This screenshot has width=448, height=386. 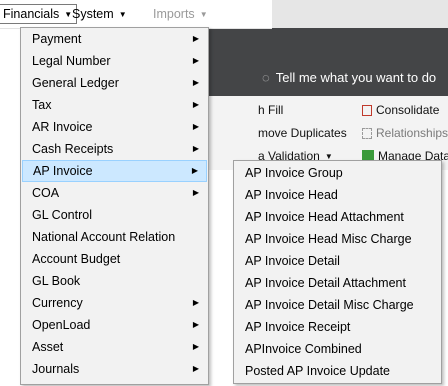 What do you see at coordinates (114, 237) in the screenshot?
I see `menu-item-national-account-relation: National Account Relation` at bounding box center [114, 237].